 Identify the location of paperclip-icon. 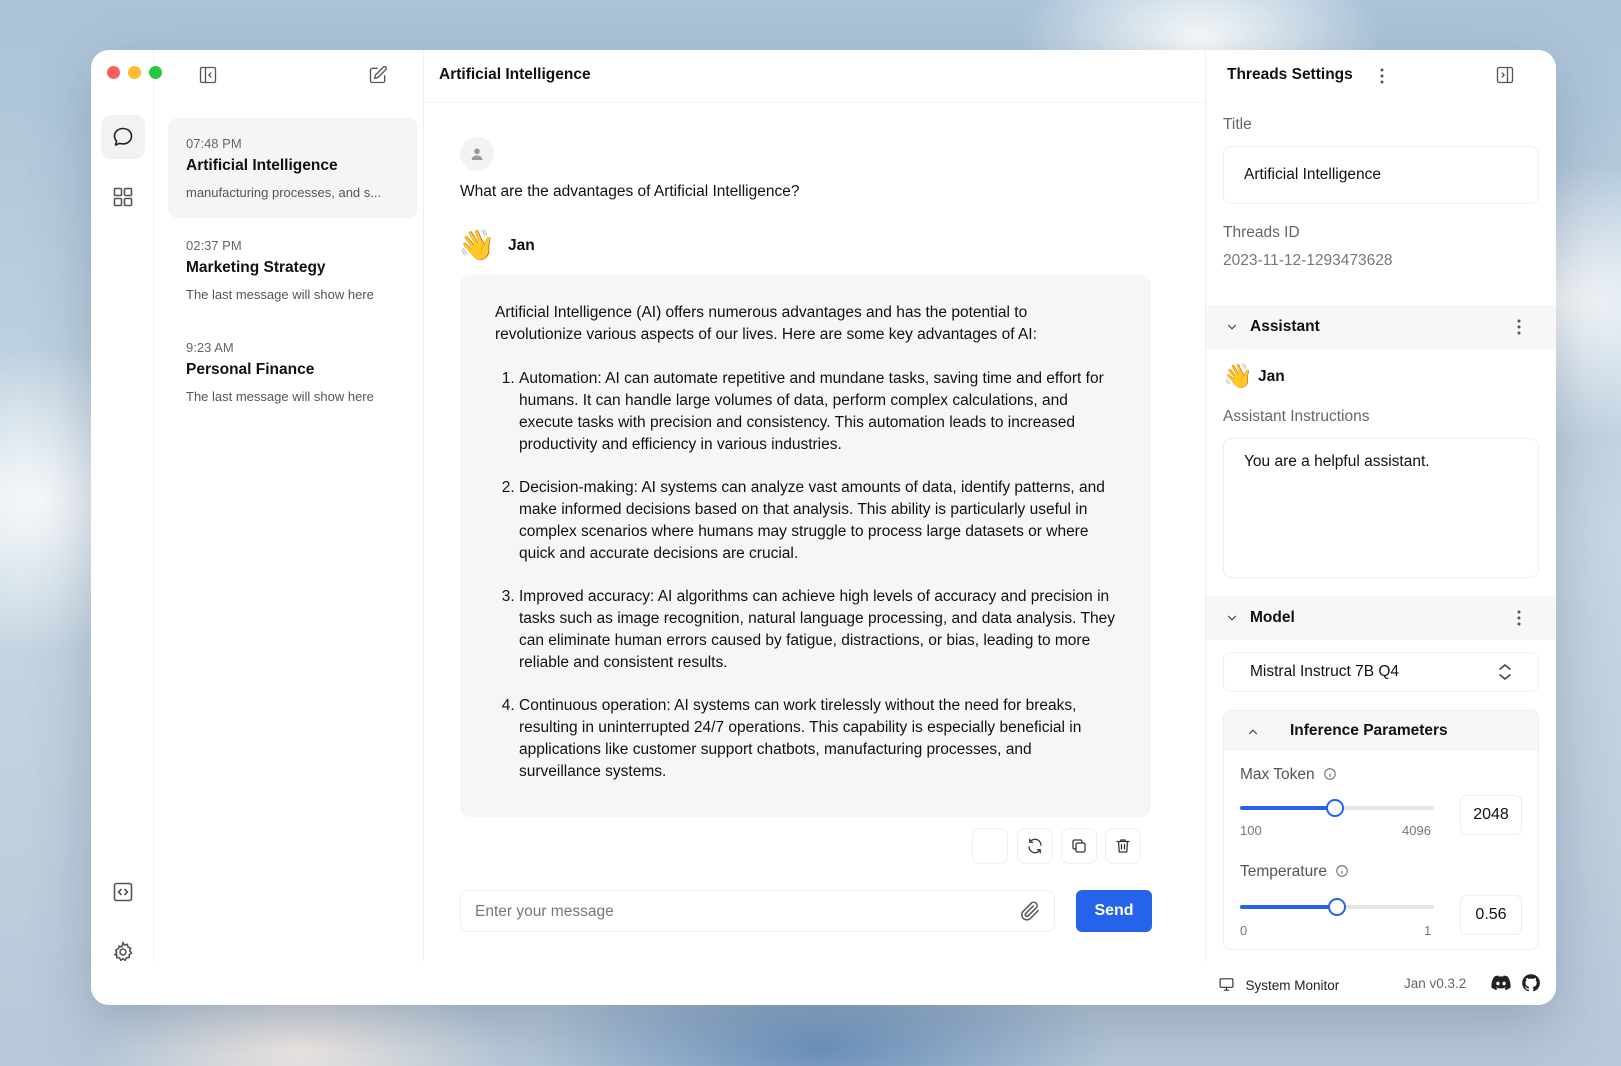
(1030, 911).